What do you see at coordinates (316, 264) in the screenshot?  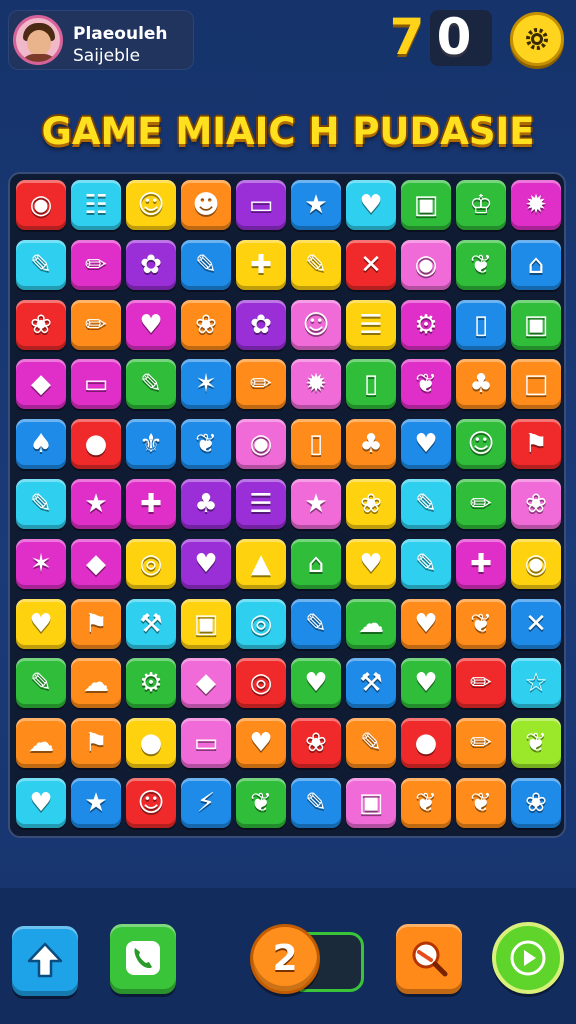 I see `tile-r2-c6: ✎` at bounding box center [316, 264].